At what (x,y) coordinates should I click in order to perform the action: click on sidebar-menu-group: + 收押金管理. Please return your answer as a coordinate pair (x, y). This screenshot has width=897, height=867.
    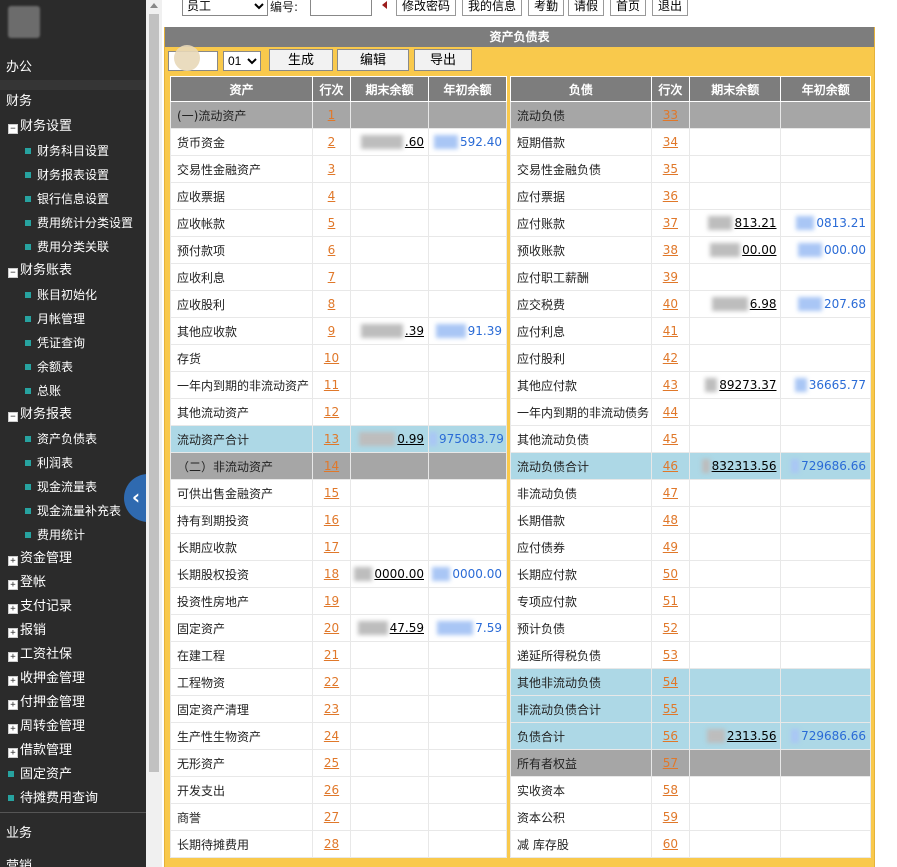
    Looking at the image, I should click on (73, 679).